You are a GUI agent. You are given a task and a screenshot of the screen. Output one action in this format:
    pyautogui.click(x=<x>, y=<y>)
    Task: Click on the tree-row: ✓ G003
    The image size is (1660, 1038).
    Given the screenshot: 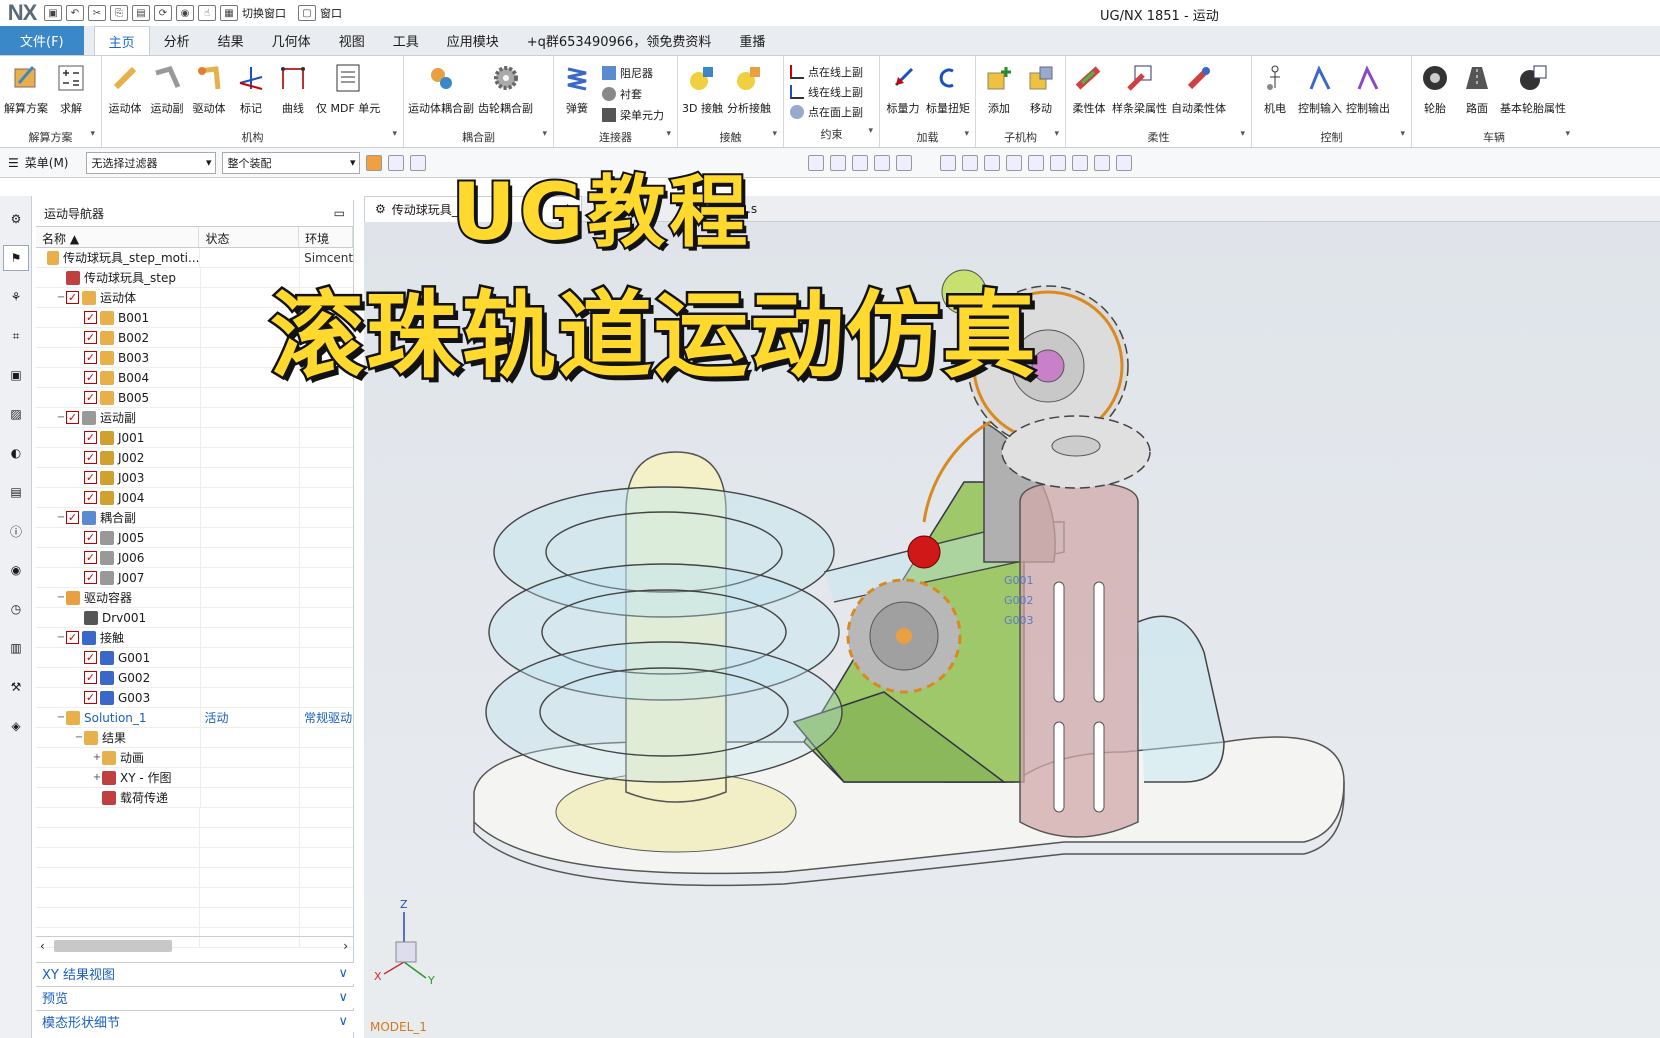 What is the action you would take?
    pyautogui.click(x=194, y=697)
    